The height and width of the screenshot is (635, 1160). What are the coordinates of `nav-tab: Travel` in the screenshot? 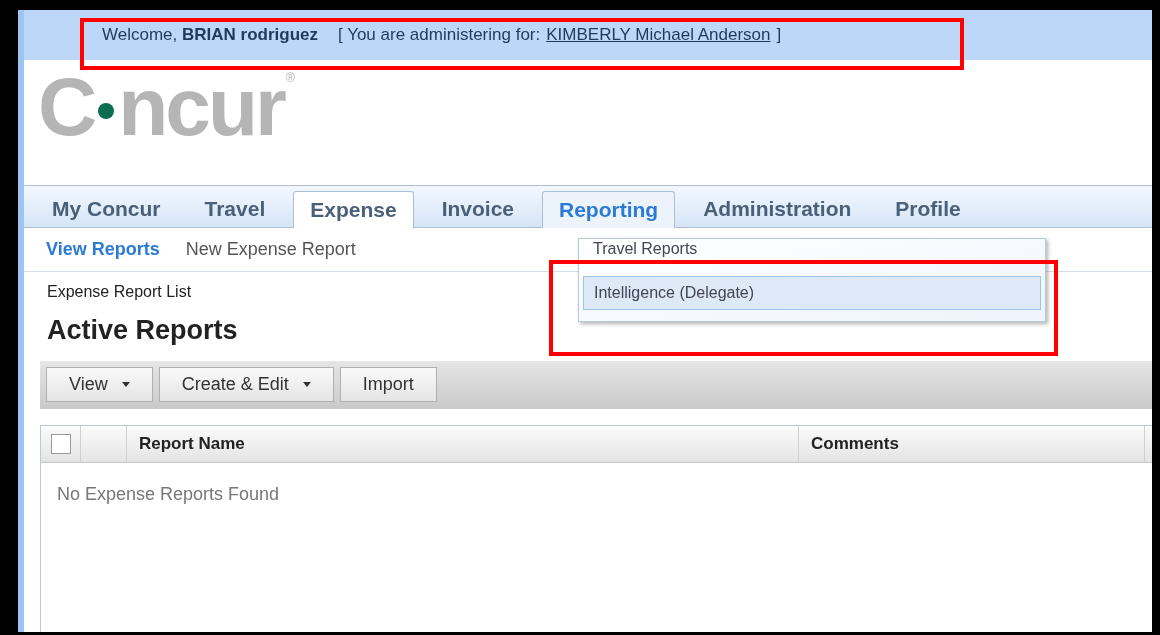 It's located at (235, 209).